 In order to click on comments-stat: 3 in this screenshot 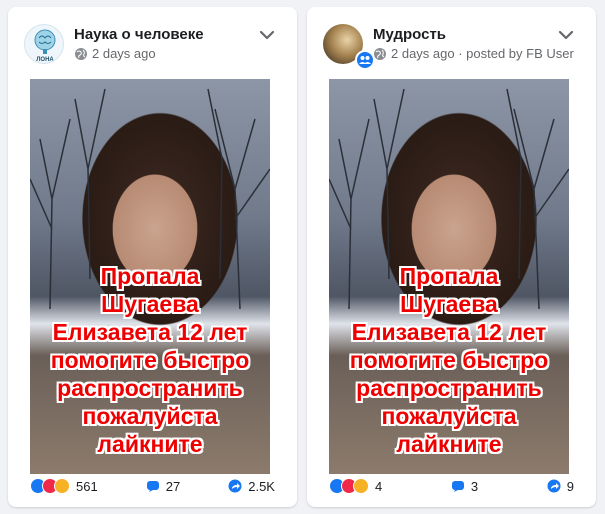, I will do `click(464, 486)`.